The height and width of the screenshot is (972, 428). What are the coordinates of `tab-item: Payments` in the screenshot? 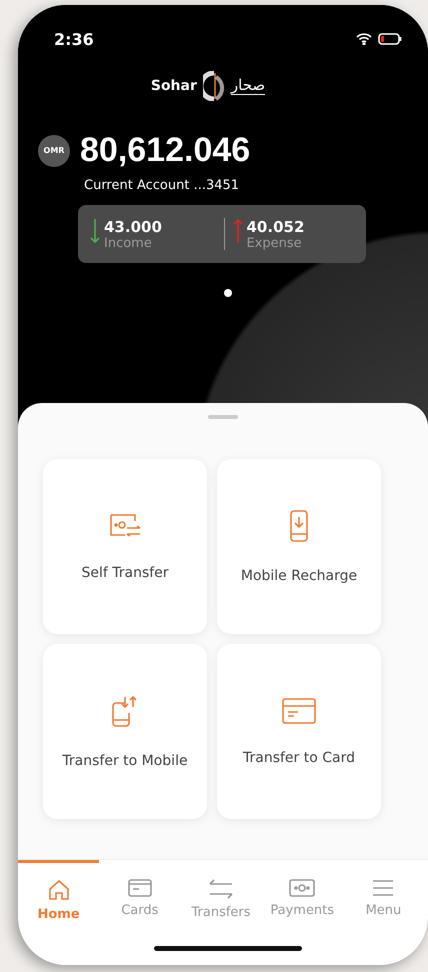 It's located at (302, 912).